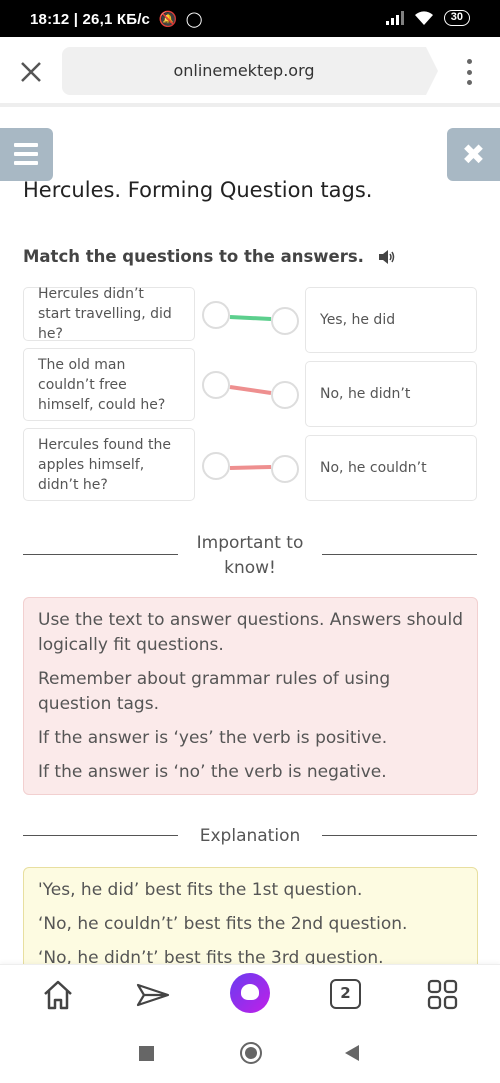  I want to click on browser-bottom-nav: 2, so click(250, 992).